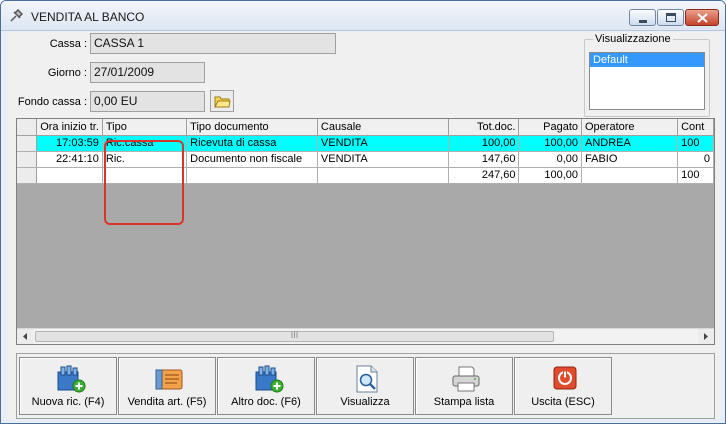  What do you see at coordinates (269, 379) in the screenshot?
I see `other-doc-icon` at bounding box center [269, 379].